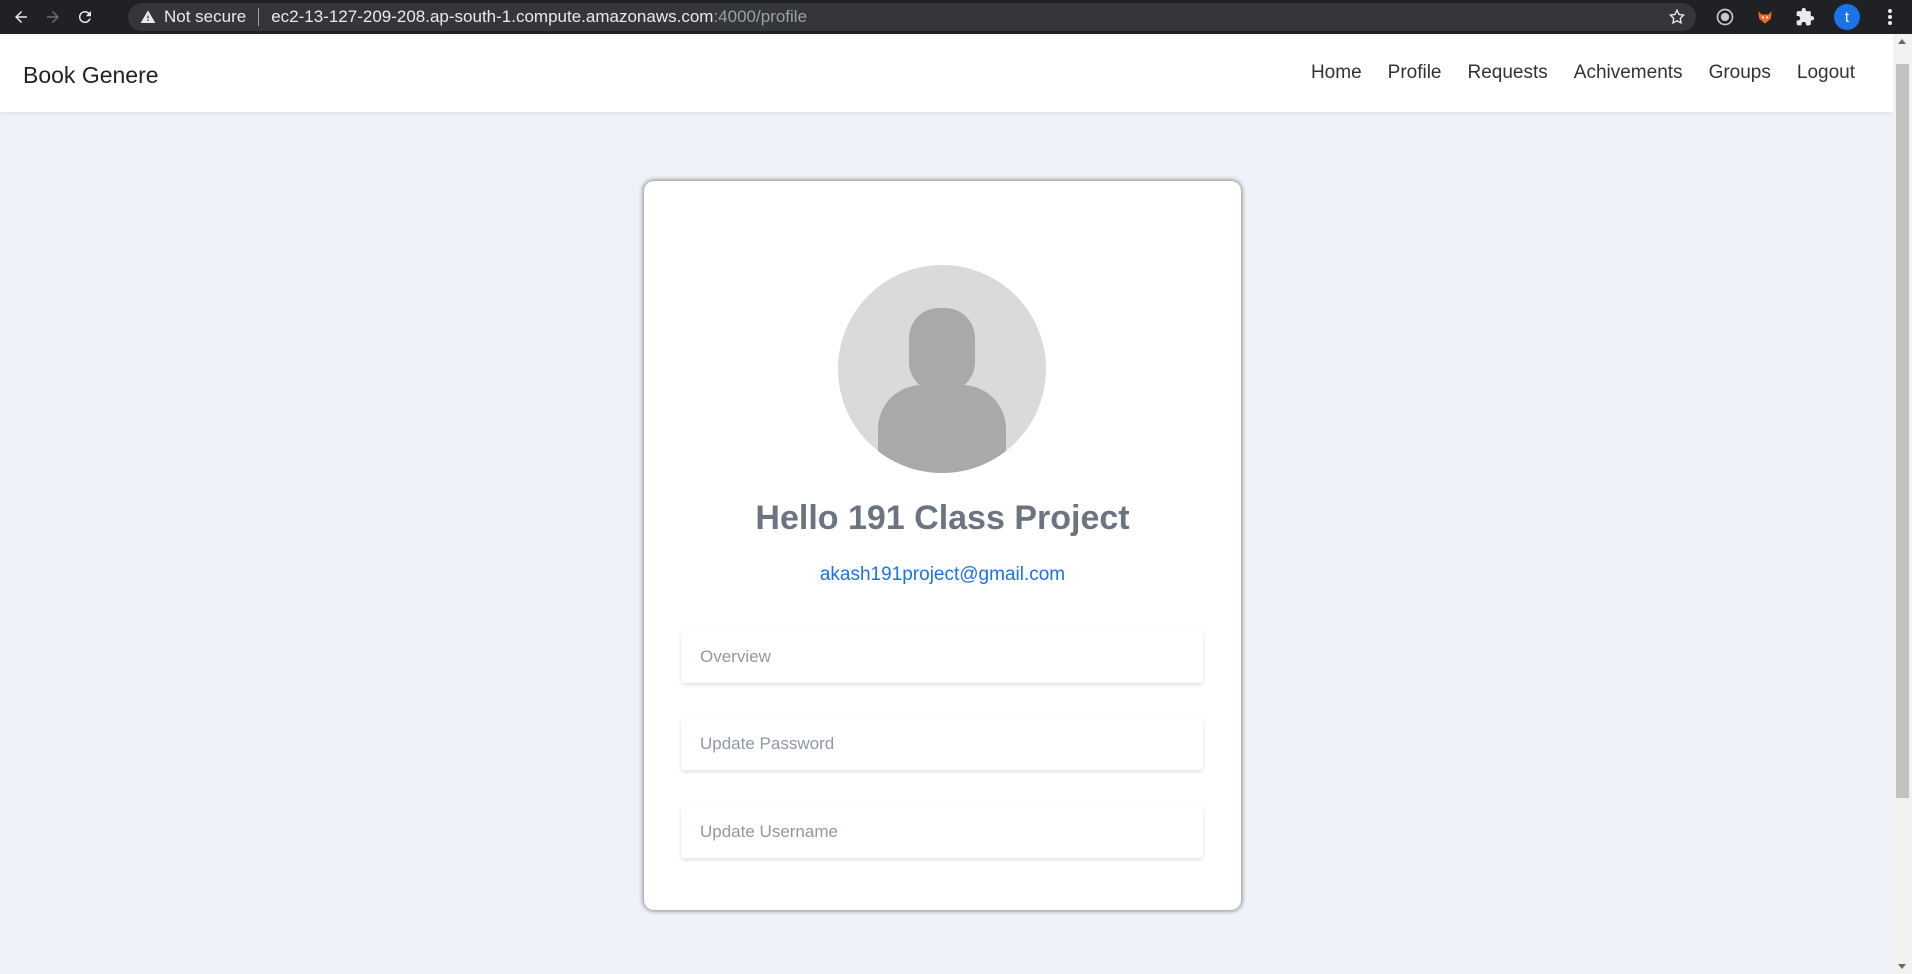 The image size is (1912, 974). What do you see at coordinates (1677, 17) in the screenshot?
I see `bookmark-star-icon` at bounding box center [1677, 17].